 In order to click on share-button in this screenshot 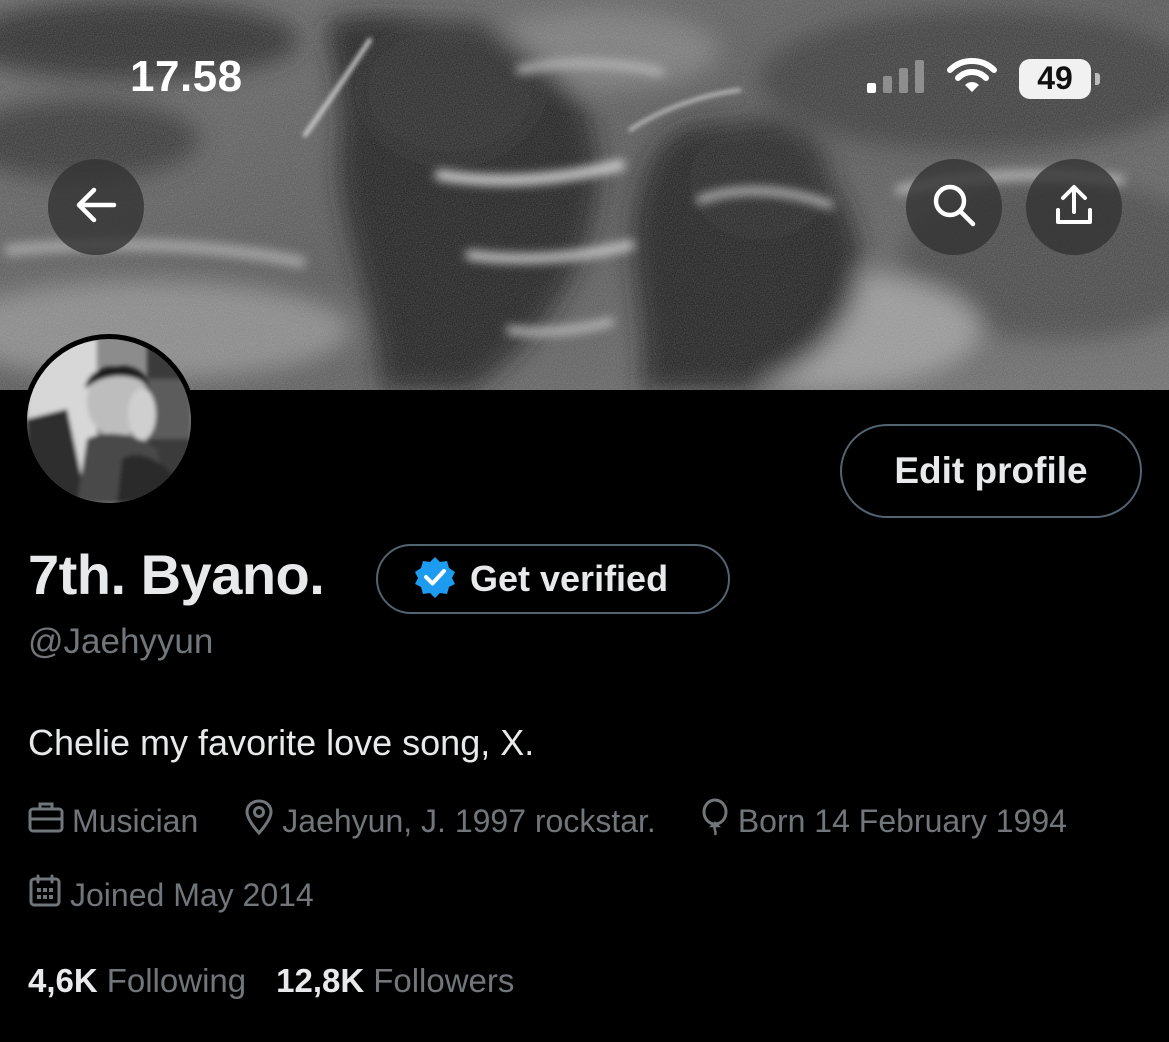, I will do `click(1074, 207)`.